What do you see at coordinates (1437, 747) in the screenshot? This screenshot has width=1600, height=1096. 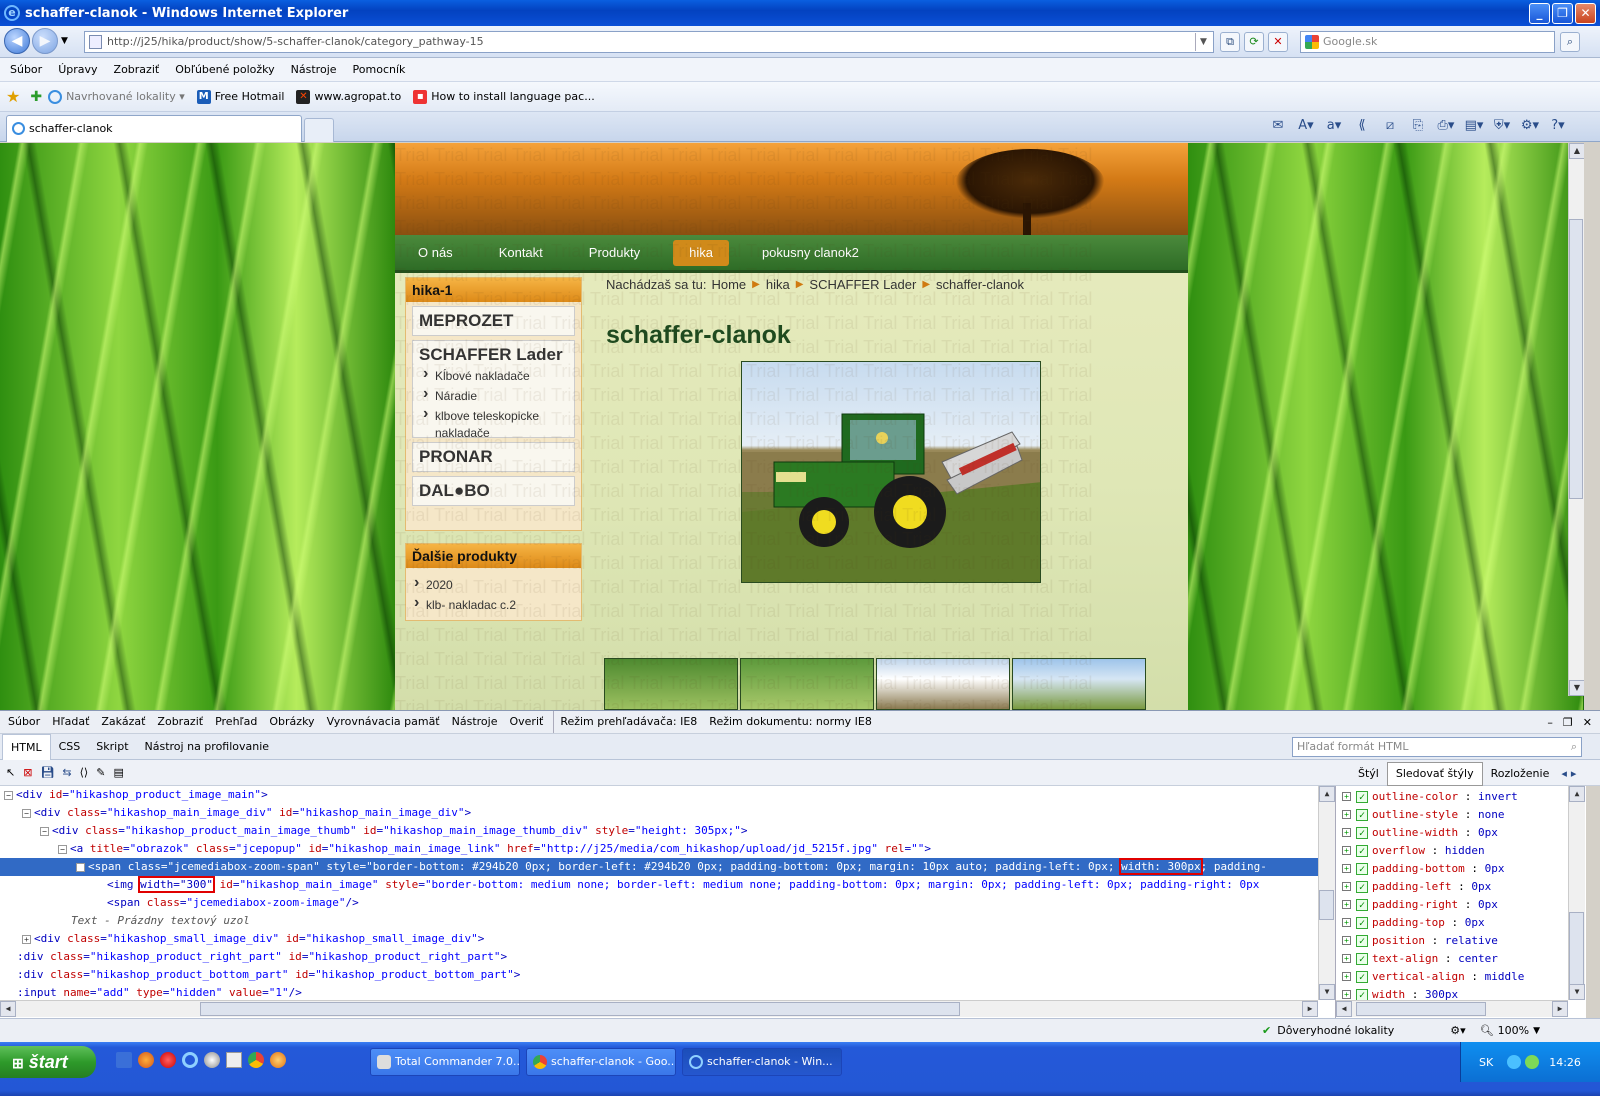 I see `find-html-input: Hľadať formát HTML ⌕` at bounding box center [1437, 747].